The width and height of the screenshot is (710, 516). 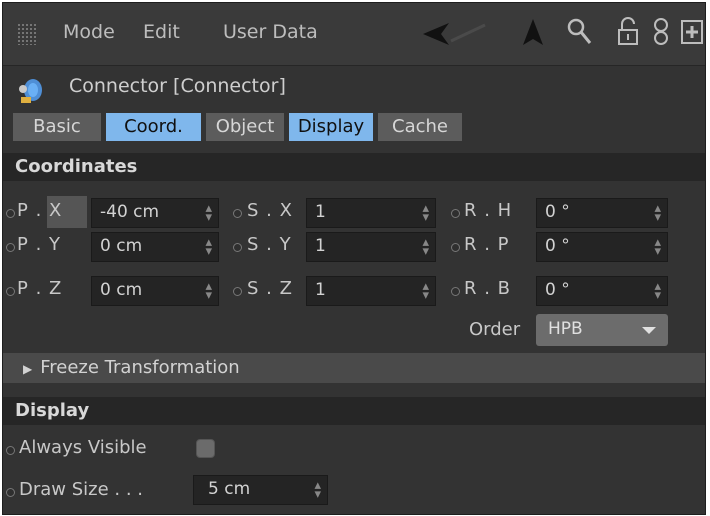 I want to click on always-visible-label: Always Visible, so click(x=83, y=447).